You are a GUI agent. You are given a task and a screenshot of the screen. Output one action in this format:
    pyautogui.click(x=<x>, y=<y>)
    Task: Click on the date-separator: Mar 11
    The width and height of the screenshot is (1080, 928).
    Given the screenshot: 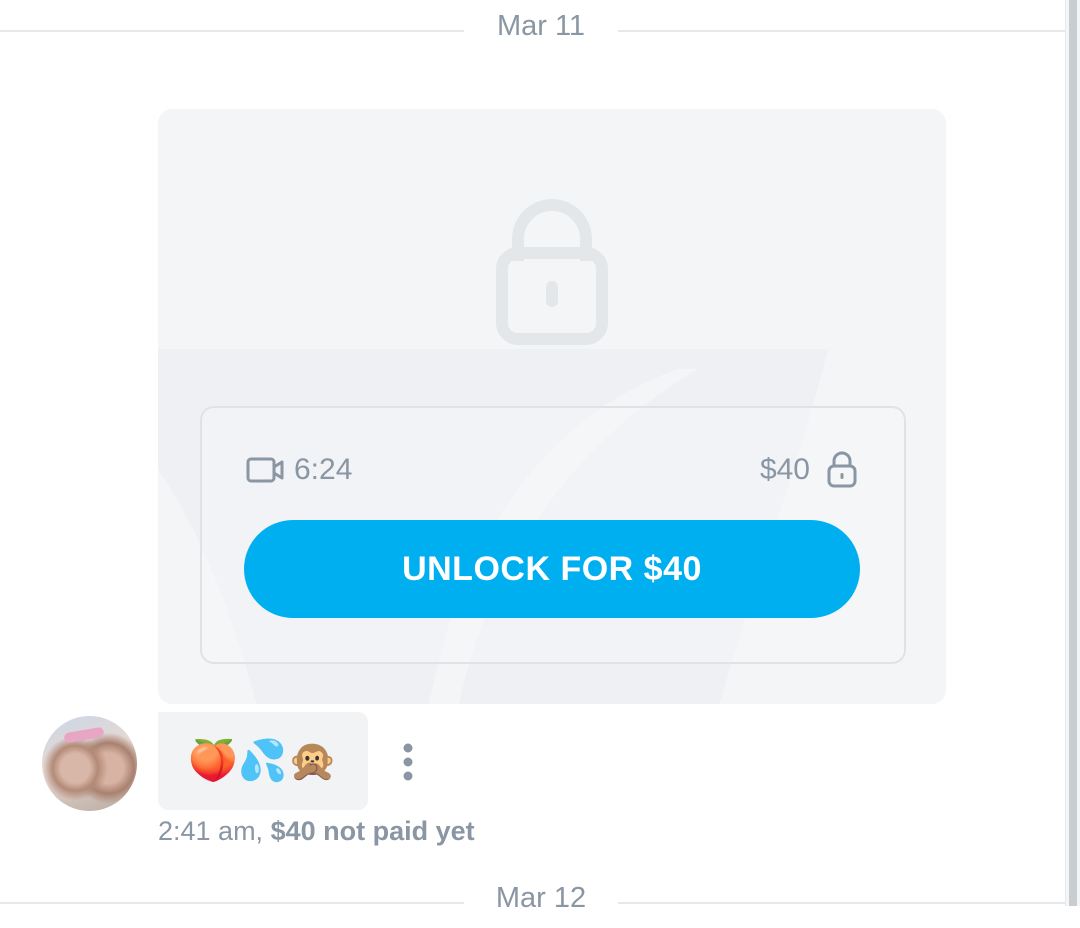 What is the action you would take?
    pyautogui.click(x=533, y=28)
    